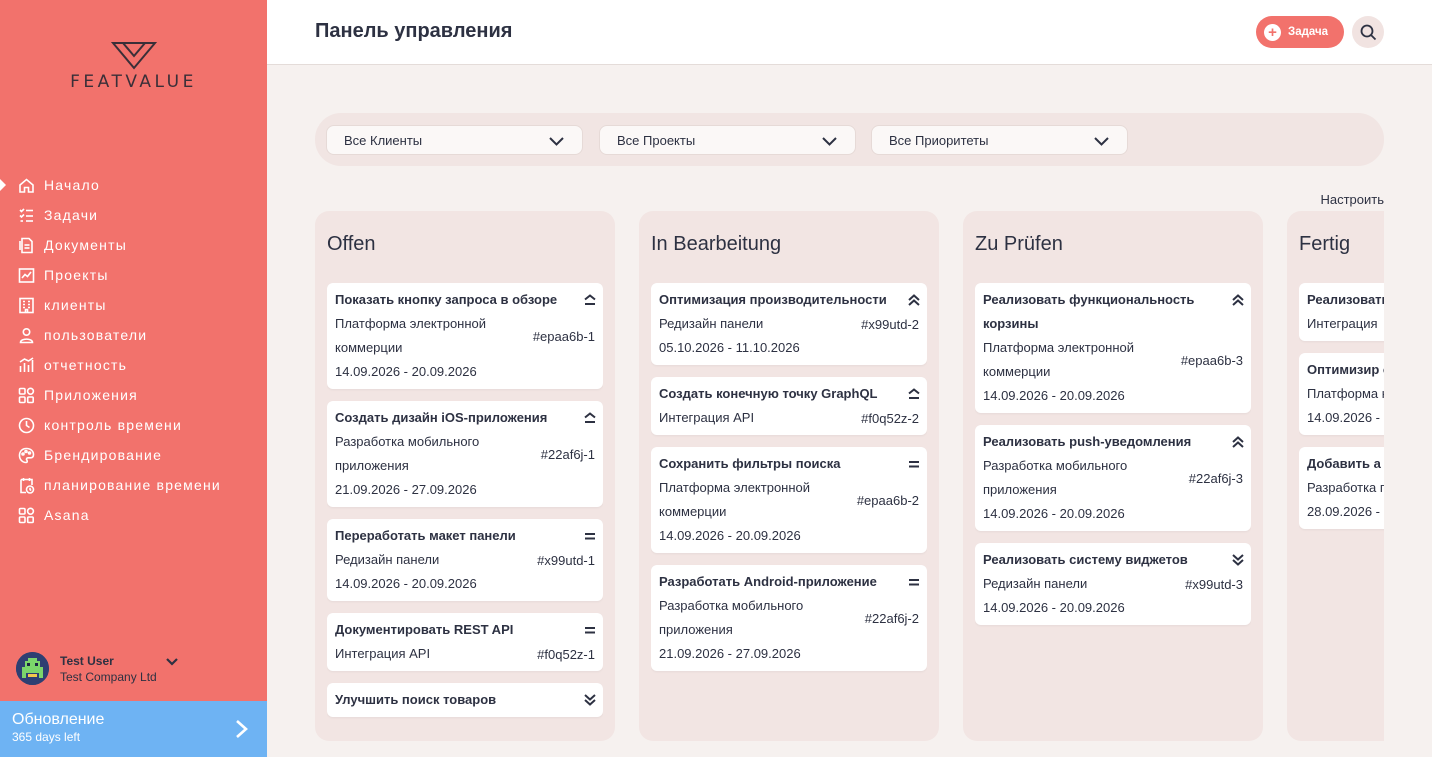 Image resolution: width=1432 pixels, height=757 pixels. Describe the element at coordinates (67, 515) in the screenshot. I see `sidebar-item-label: Asana` at that location.